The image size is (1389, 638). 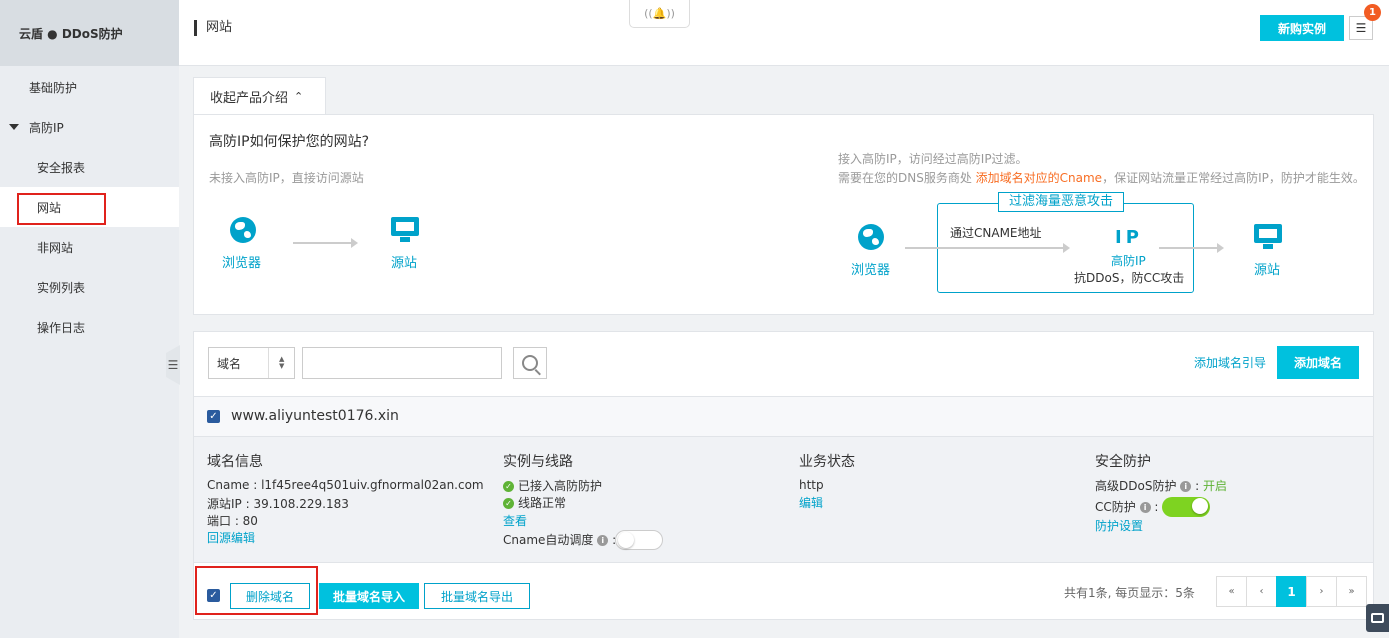 I want to click on intro-right-line2-prefix: 需要在您的DNS服务商处, so click(x=907, y=178).